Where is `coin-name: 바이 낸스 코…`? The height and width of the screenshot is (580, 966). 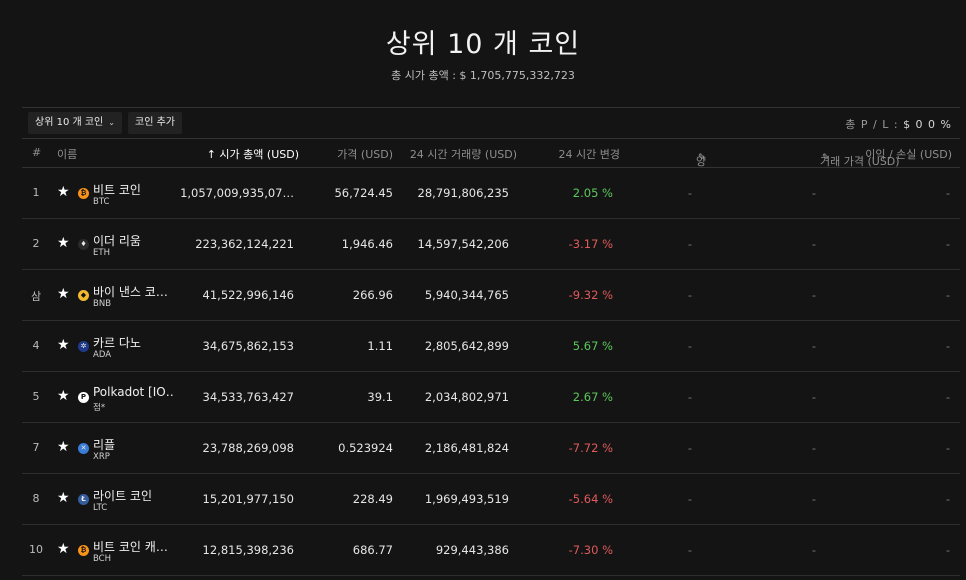 coin-name: 바이 낸스 코… is located at coordinates (130, 291).